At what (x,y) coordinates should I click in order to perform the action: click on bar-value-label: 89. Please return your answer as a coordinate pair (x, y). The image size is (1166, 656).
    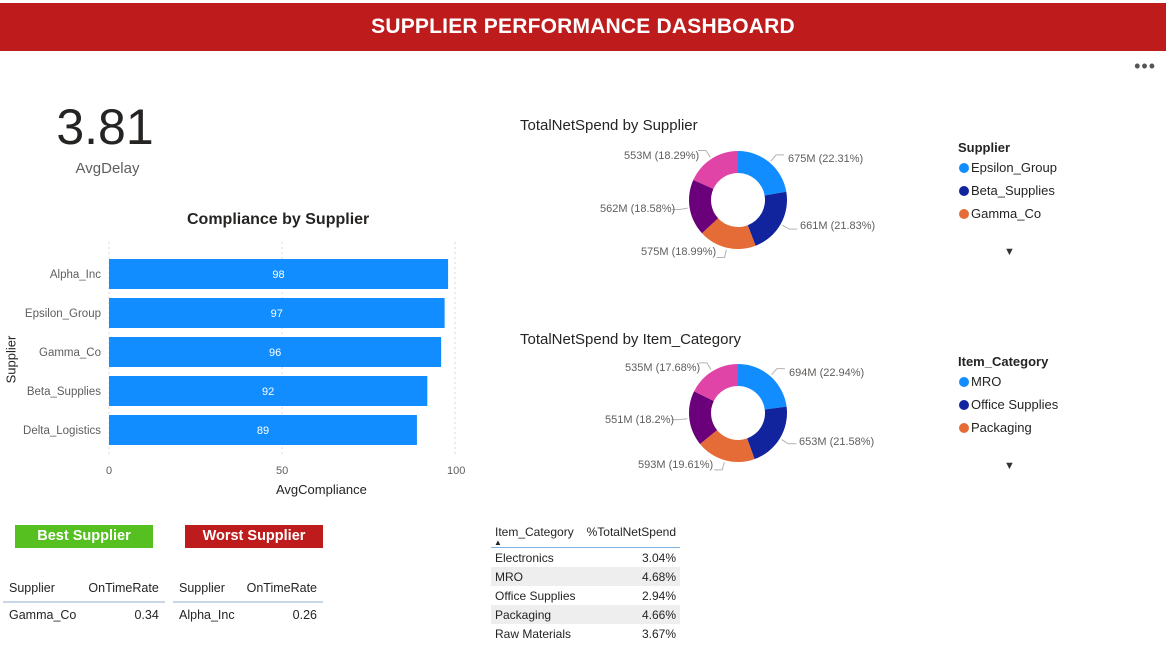
    Looking at the image, I should click on (263, 431).